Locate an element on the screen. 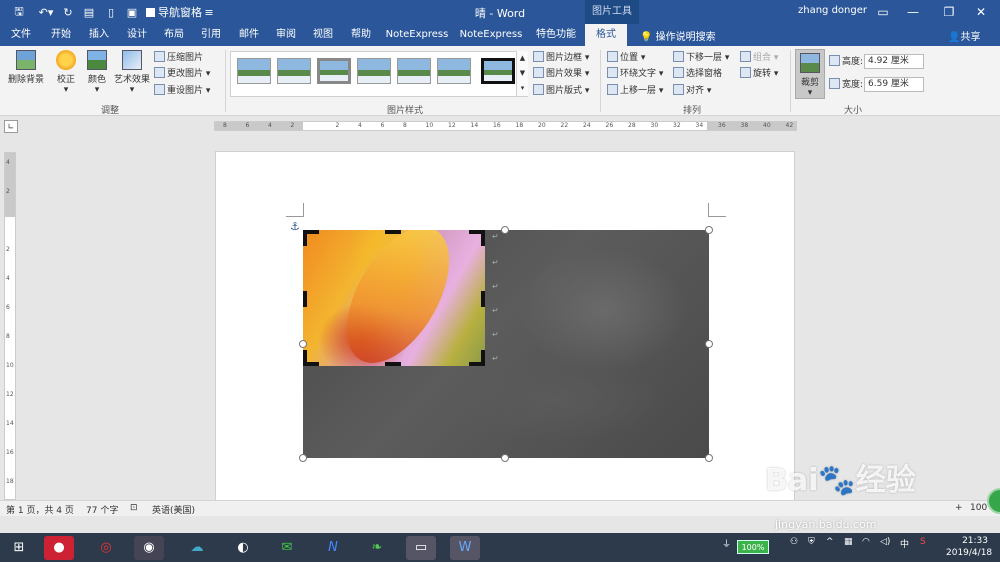 This screenshot has width=1000, height=562. align-button: 对齐 ▾ is located at coordinates (692, 91).